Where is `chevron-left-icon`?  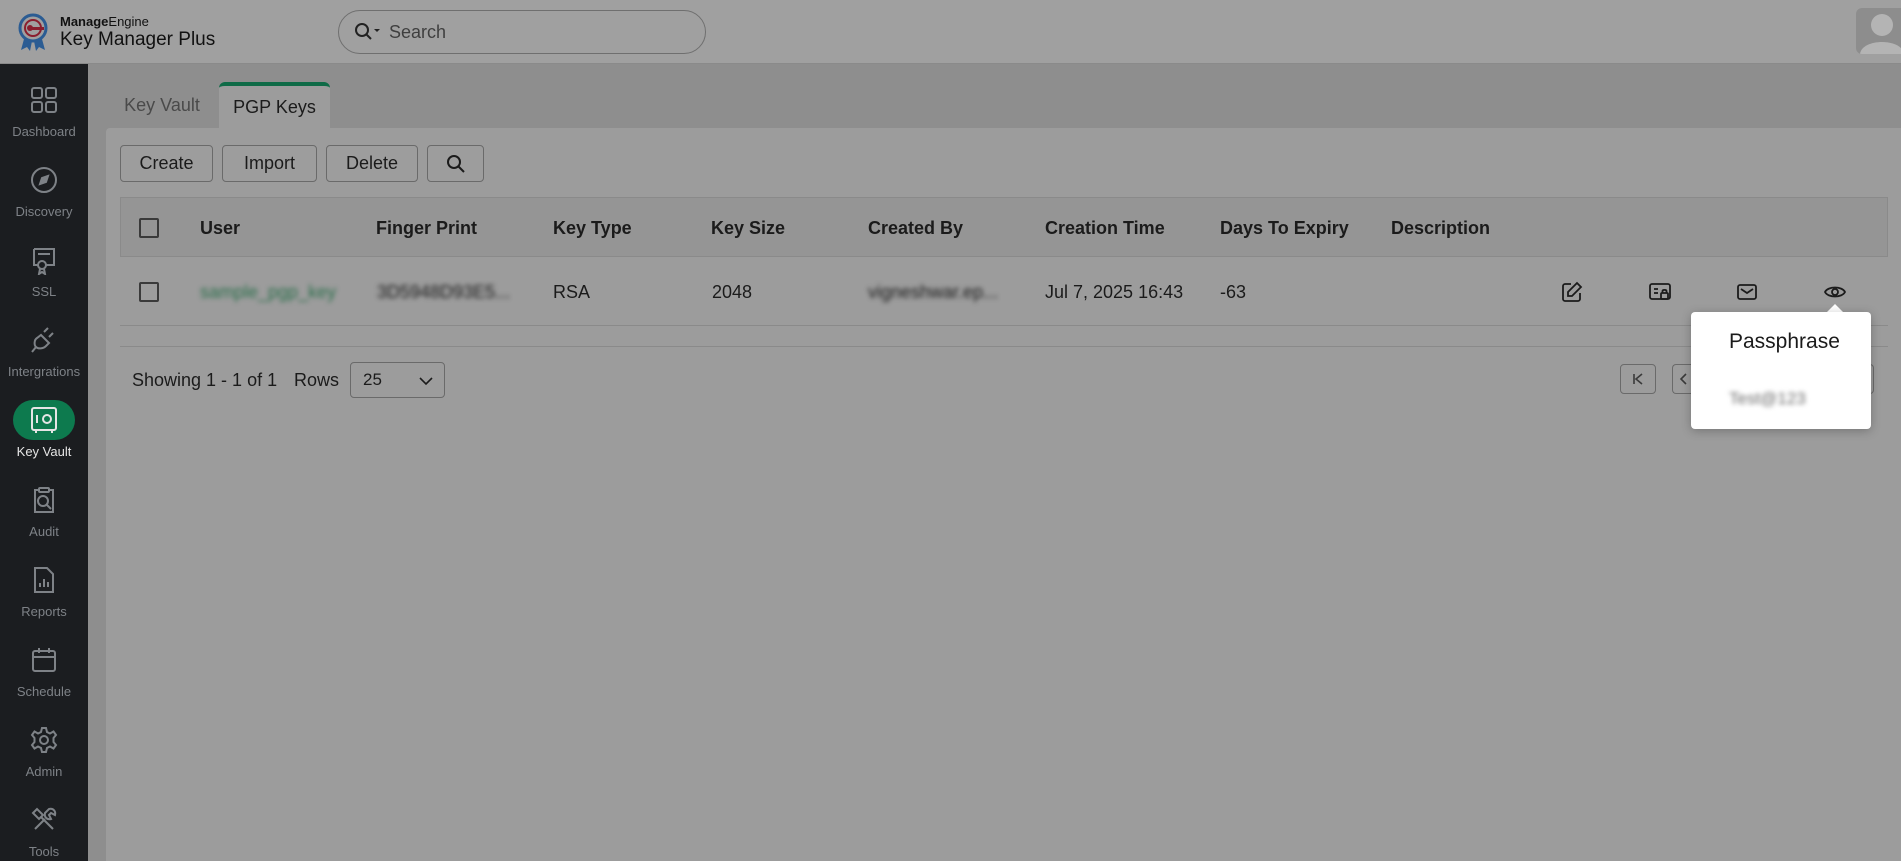
chevron-left-icon is located at coordinates (1683, 379).